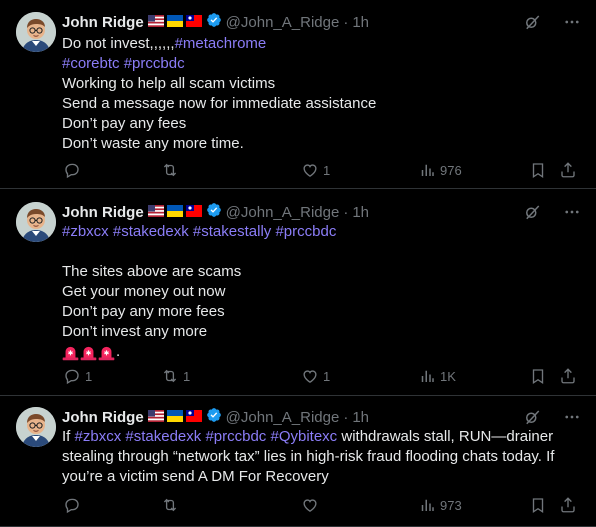 Image resolution: width=596 pixels, height=527 pixels. I want to click on views-count: 976, so click(451, 170).